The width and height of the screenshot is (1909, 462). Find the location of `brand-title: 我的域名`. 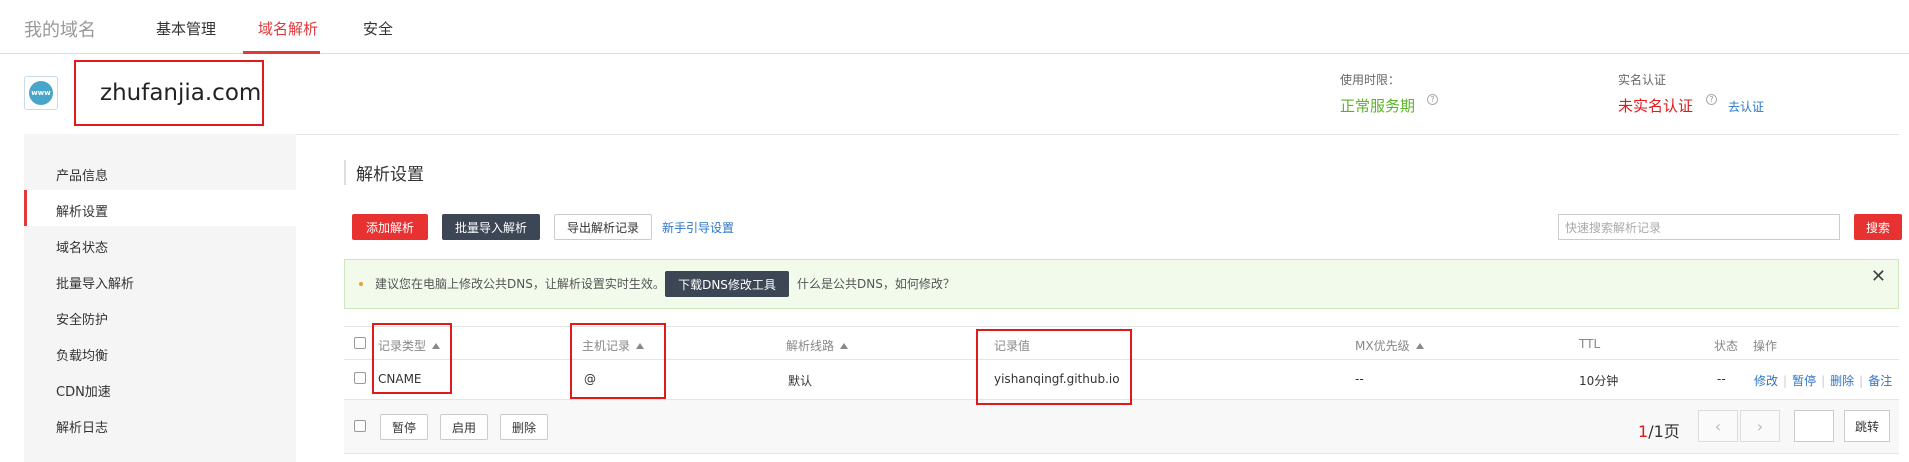

brand-title: 我的域名 is located at coordinates (60, 30).